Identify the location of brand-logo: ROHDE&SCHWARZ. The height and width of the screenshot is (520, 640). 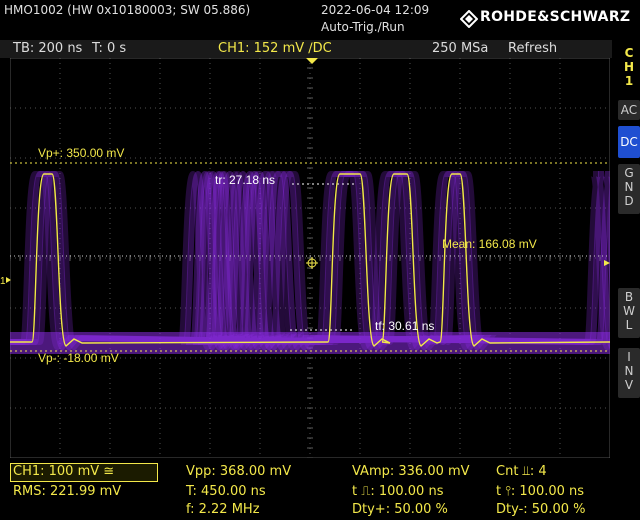
(548, 19).